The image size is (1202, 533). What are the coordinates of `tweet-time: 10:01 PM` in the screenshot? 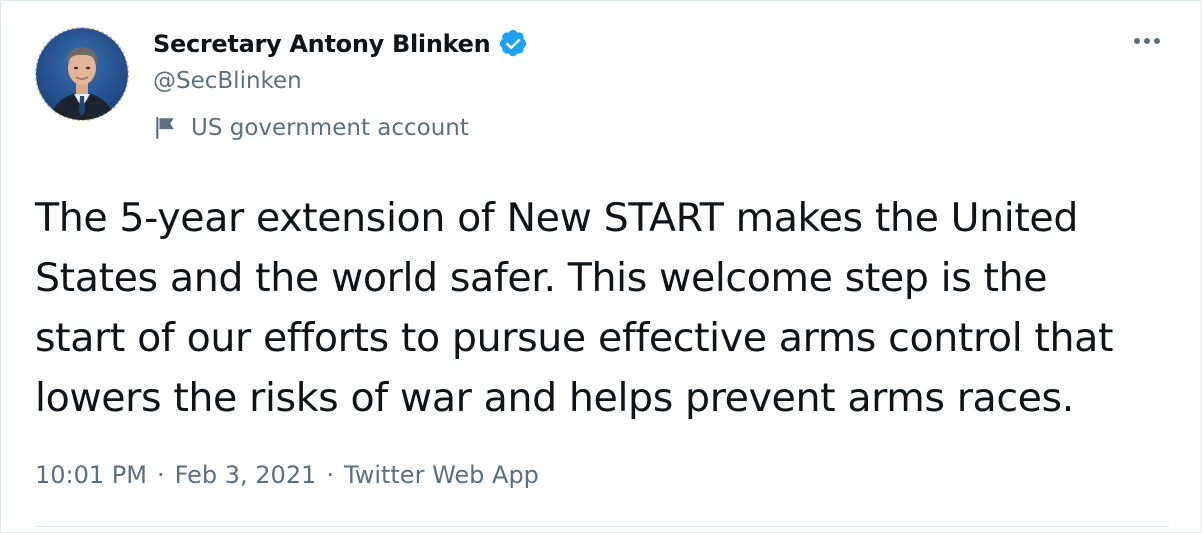 It's located at (91, 475).